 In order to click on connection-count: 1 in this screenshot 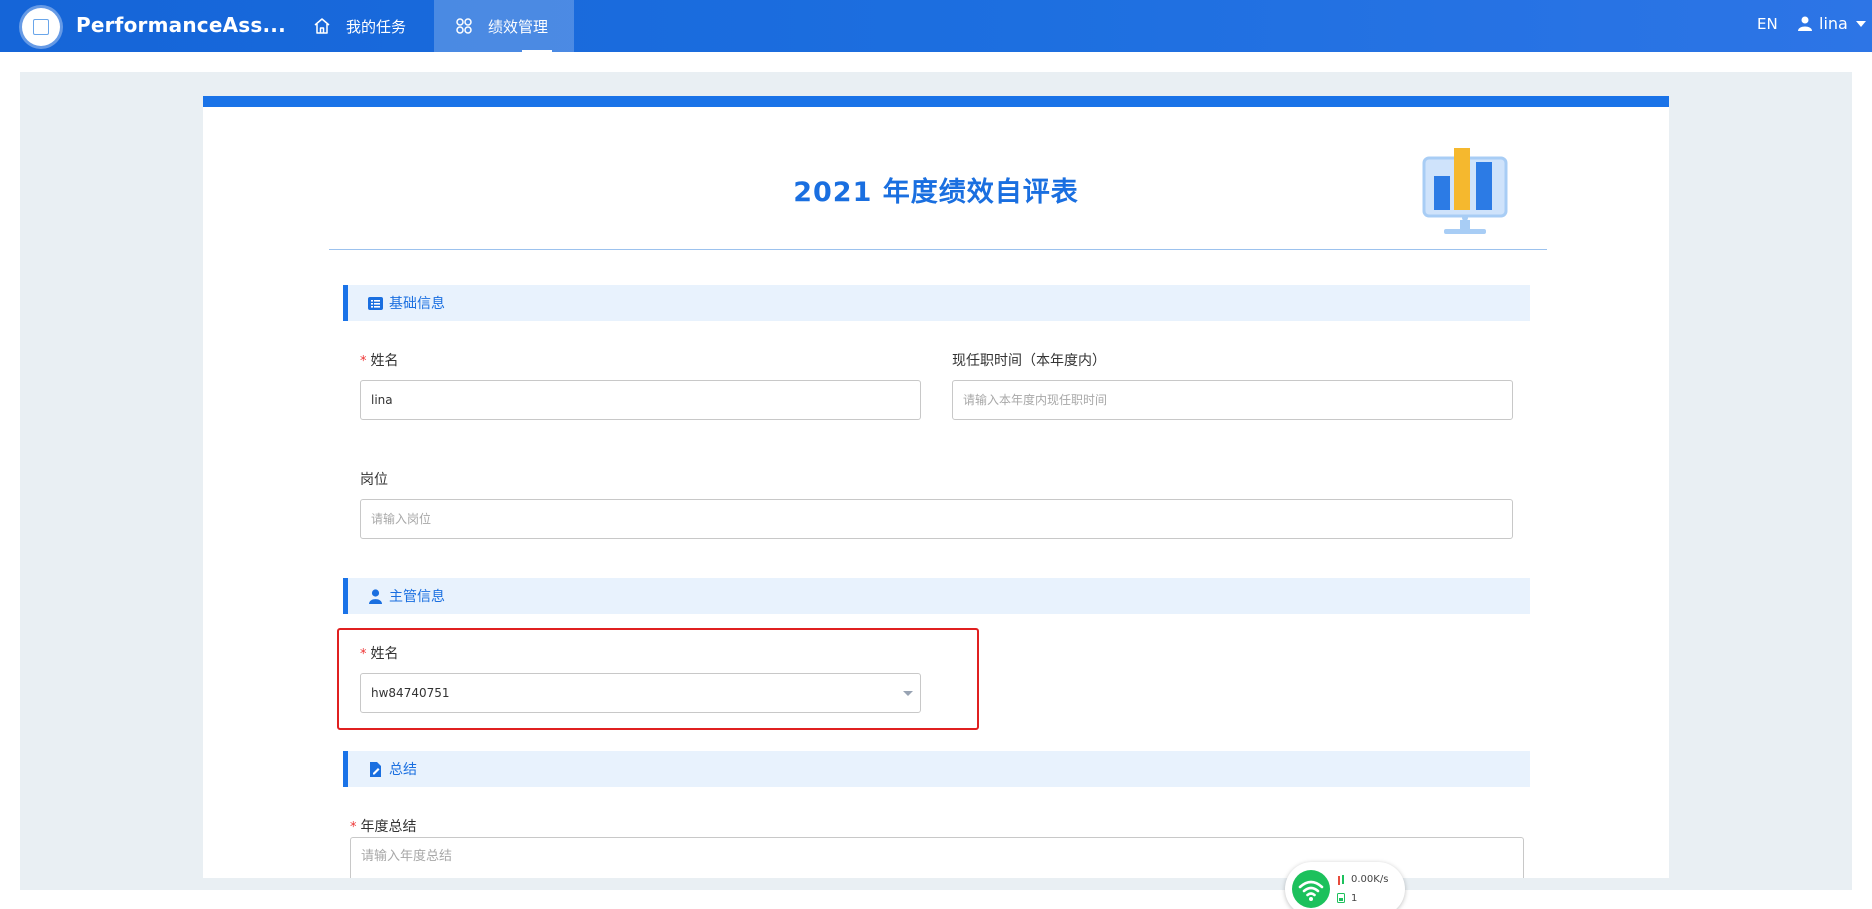, I will do `click(1354, 898)`.